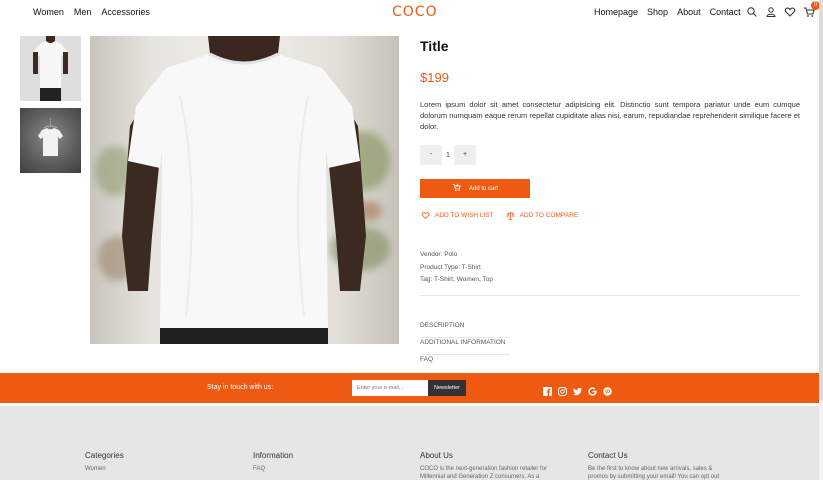 The width and height of the screenshot is (823, 480). Describe the element at coordinates (465, 363) in the screenshot. I see `tab-faq: FAQ` at that location.